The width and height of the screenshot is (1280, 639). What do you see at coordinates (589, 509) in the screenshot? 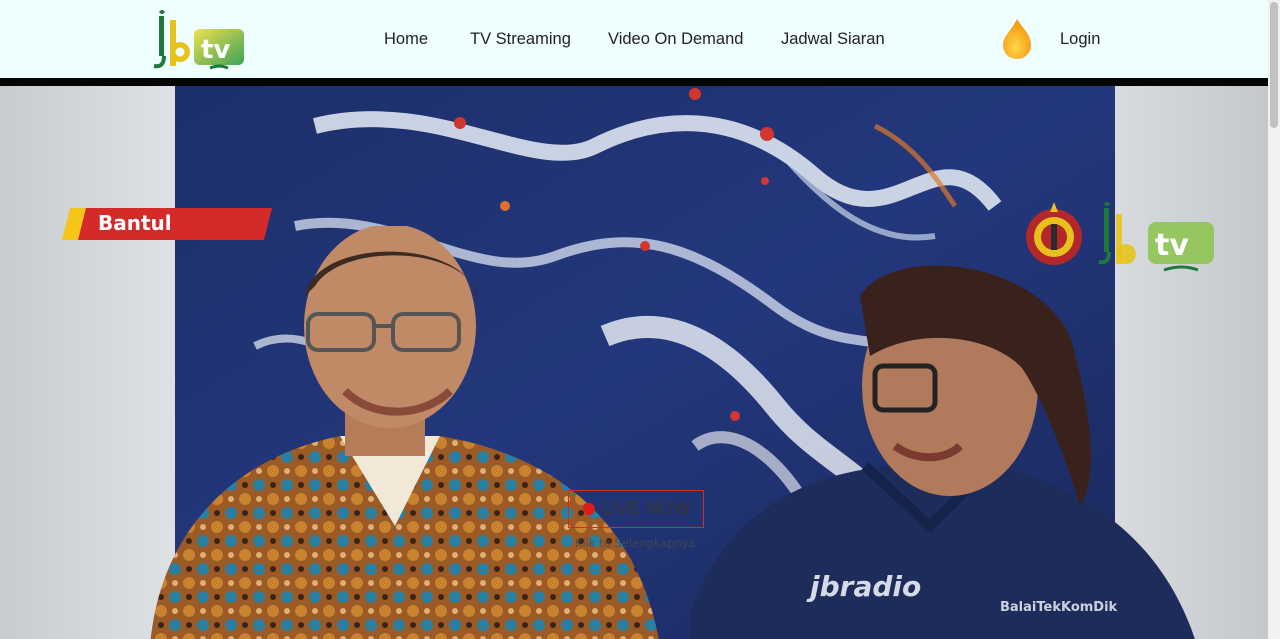
I see `live-indicator-icon` at bounding box center [589, 509].